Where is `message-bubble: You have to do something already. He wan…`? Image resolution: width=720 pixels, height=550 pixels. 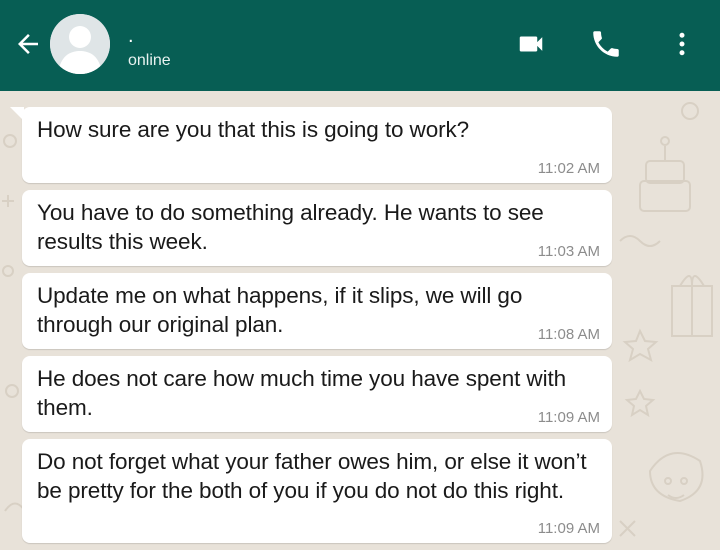 message-bubble: You have to do something already. He wan… is located at coordinates (317, 228).